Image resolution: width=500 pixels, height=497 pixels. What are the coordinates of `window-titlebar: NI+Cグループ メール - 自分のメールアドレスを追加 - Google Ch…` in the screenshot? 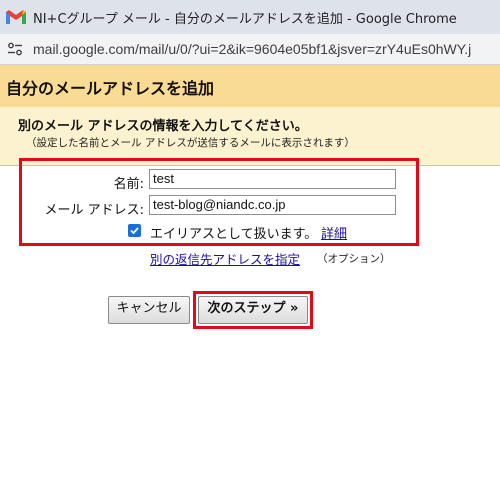 It's located at (250, 17).